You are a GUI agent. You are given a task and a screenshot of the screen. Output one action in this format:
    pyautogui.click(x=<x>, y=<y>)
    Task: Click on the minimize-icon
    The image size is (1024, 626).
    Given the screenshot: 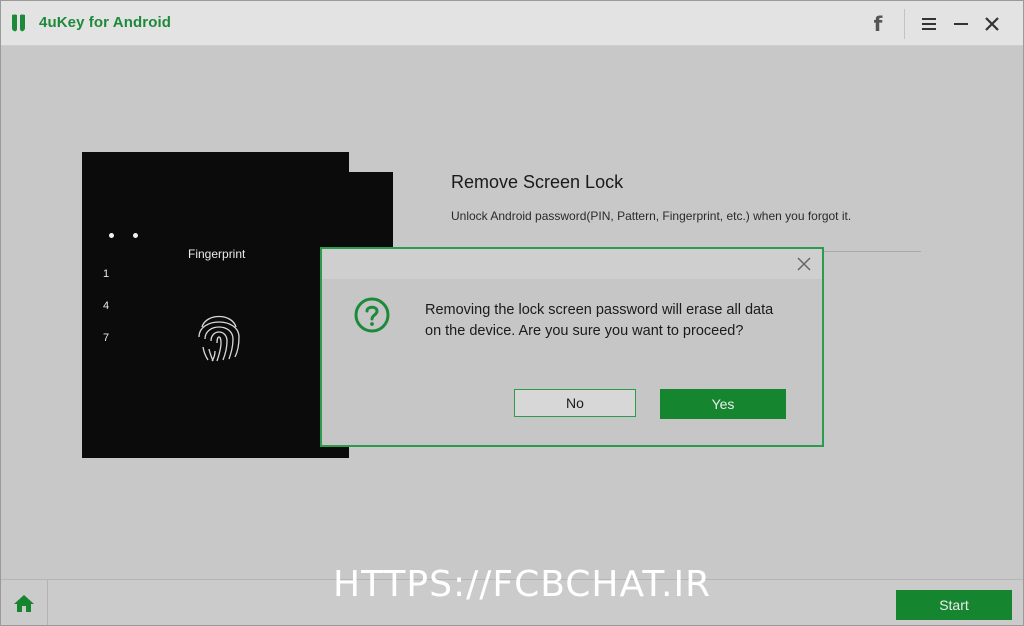 What is the action you would take?
    pyautogui.click(x=961, y=24)
    